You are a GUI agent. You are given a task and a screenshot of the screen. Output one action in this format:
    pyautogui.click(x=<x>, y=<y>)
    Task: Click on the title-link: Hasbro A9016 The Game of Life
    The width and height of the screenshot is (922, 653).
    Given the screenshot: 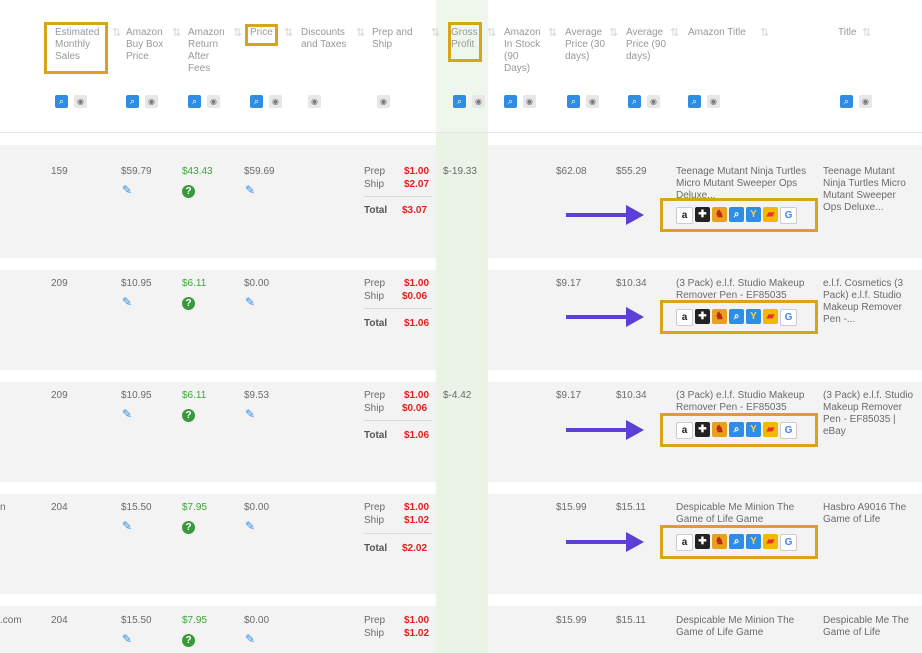 What is the action you would take?
    pyautogui.click(x=869, y=514)
    